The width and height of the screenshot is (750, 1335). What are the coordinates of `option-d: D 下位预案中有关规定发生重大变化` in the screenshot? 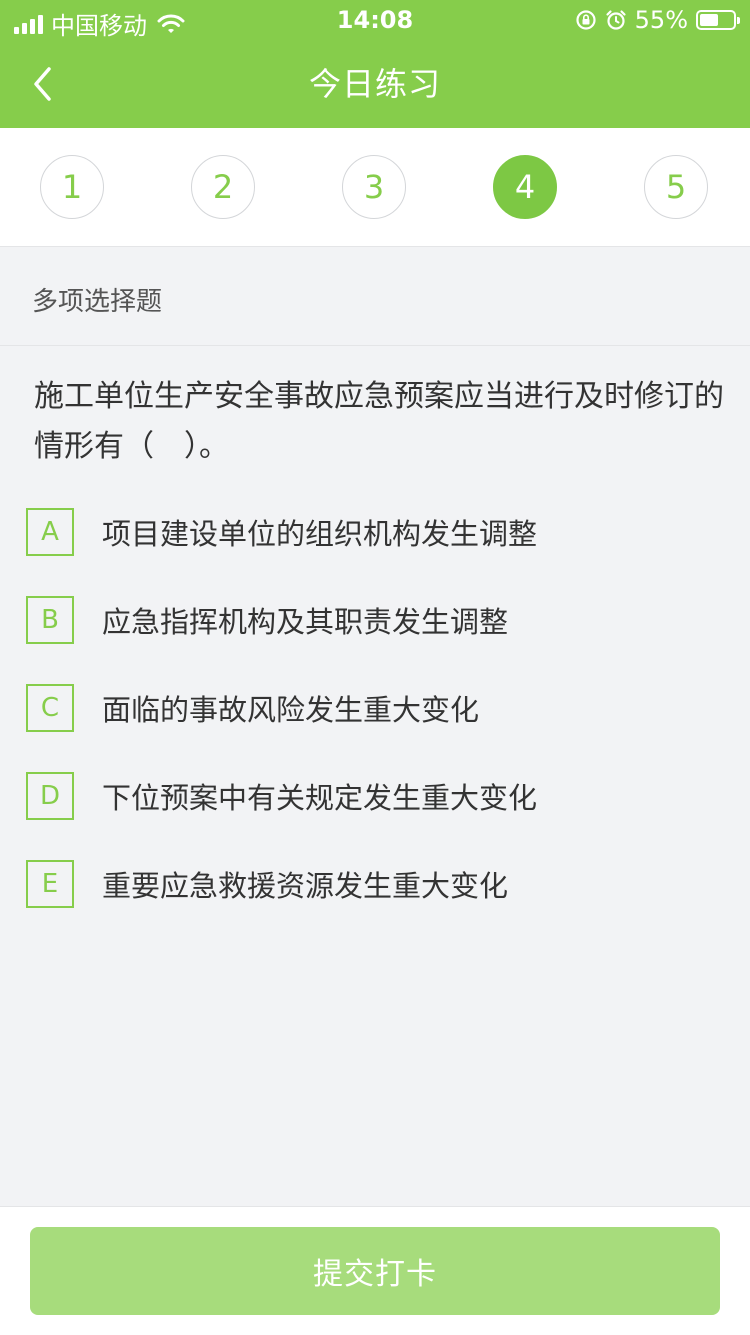 It's located at (376, 796).